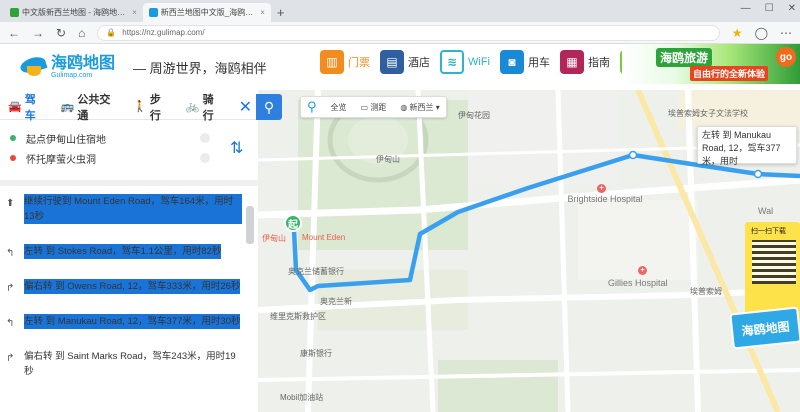  What do you see at coordinates (129, 107) in the screenshot?
I see `travel-mode-tabs: 🚘 驾车 🚌 公共交通 🚶 步行 🚲 骑行 ✕` at bounding box center [129, 107].